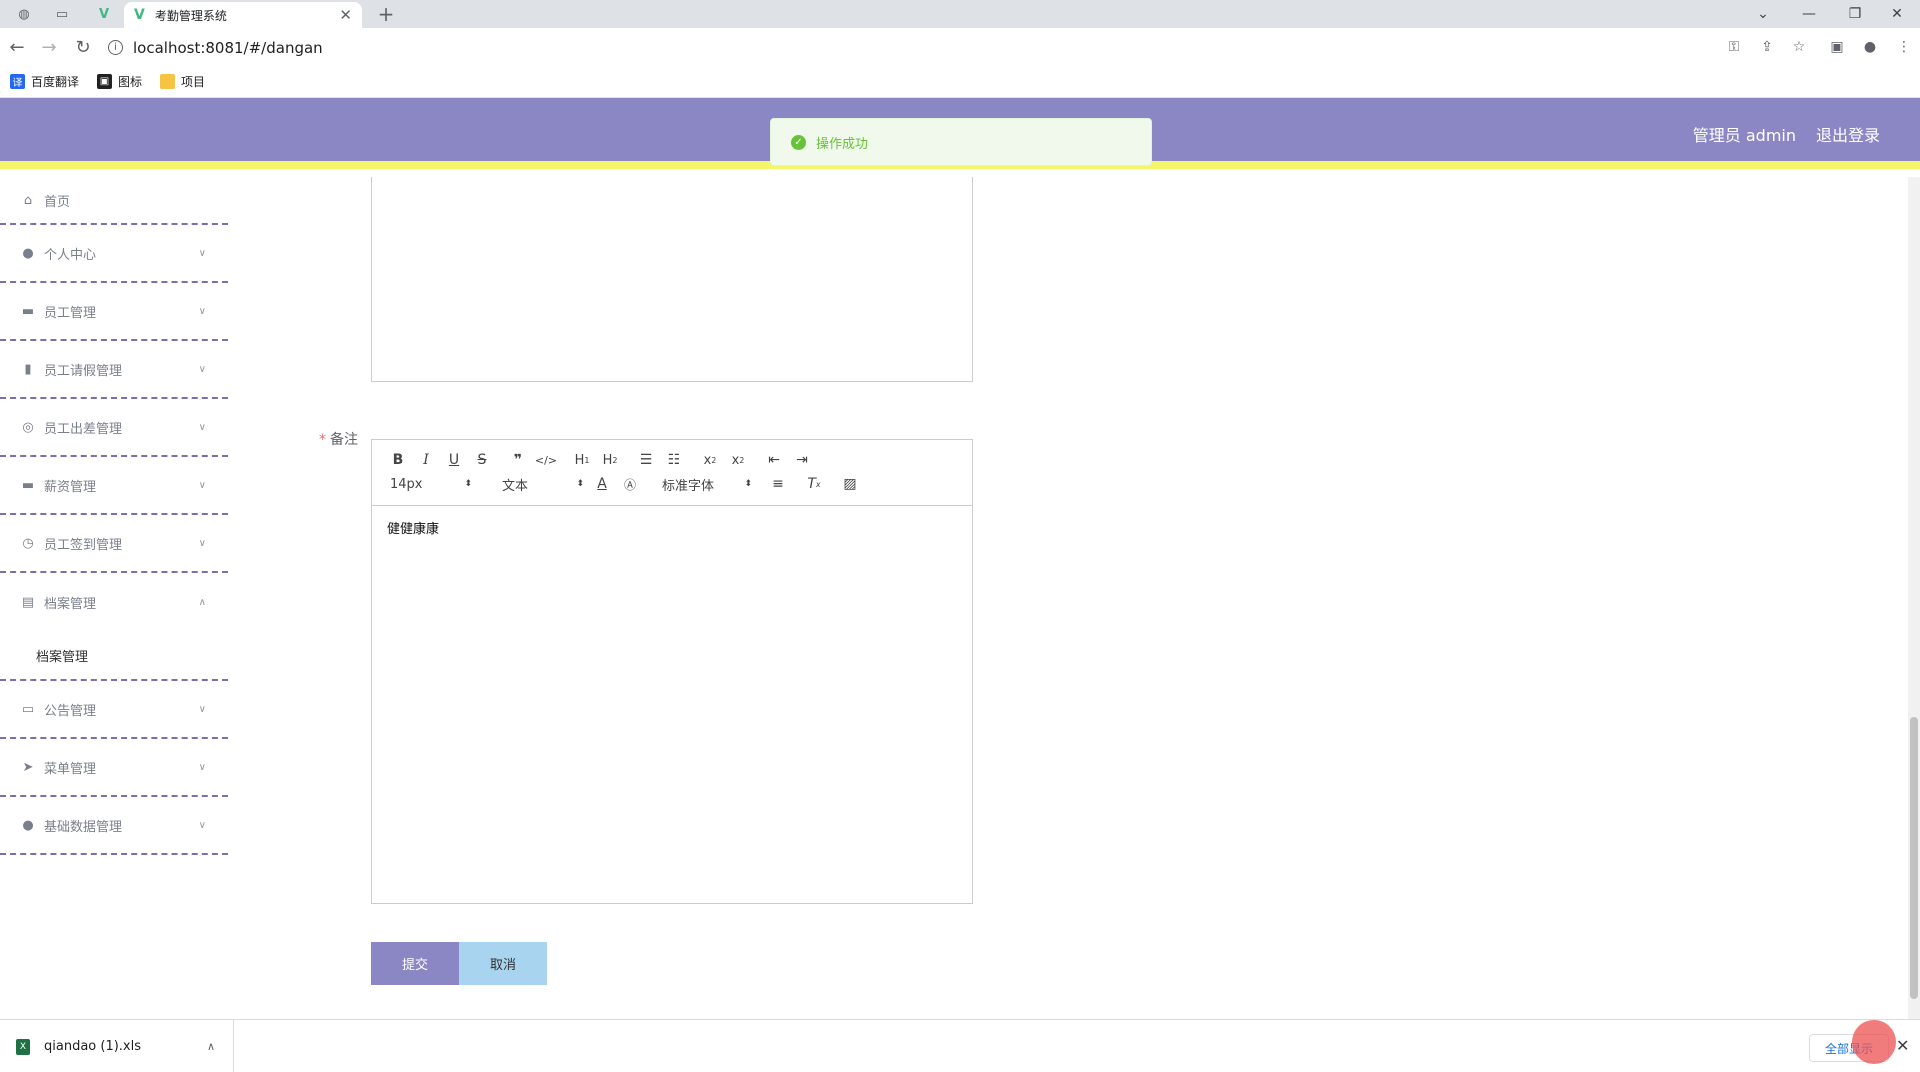 The image size is (1920, 1072). What do you see at coordinates (114, 201) in the screenshot?
I see `sidebar-item-home: ⌂ 首页` at bounding box center [114, 201].